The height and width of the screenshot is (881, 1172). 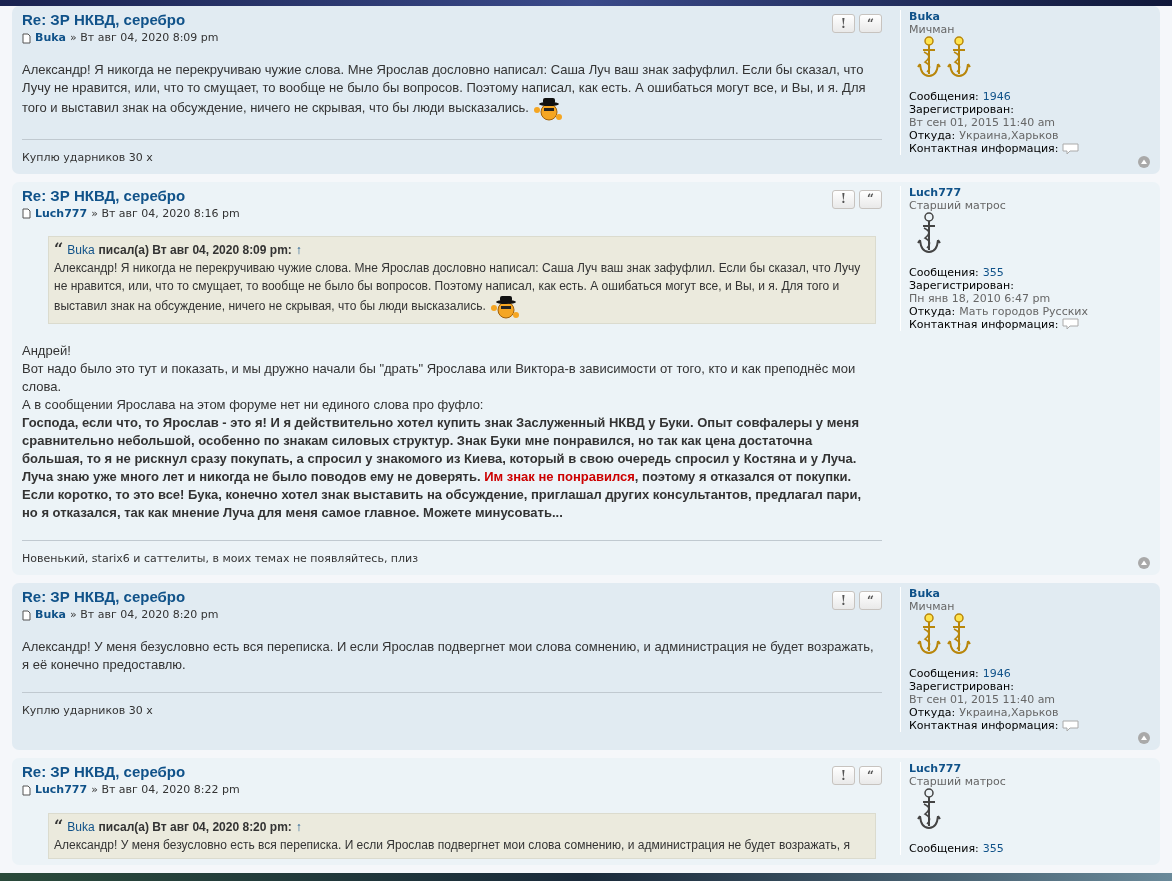 I want to click on quote-text: Александр! У меня безусловно есть вся переписка. И если Ярослав подвергнет мои слова сомнению, и администрация не будет возражать, я, so click(x=452, y=845).